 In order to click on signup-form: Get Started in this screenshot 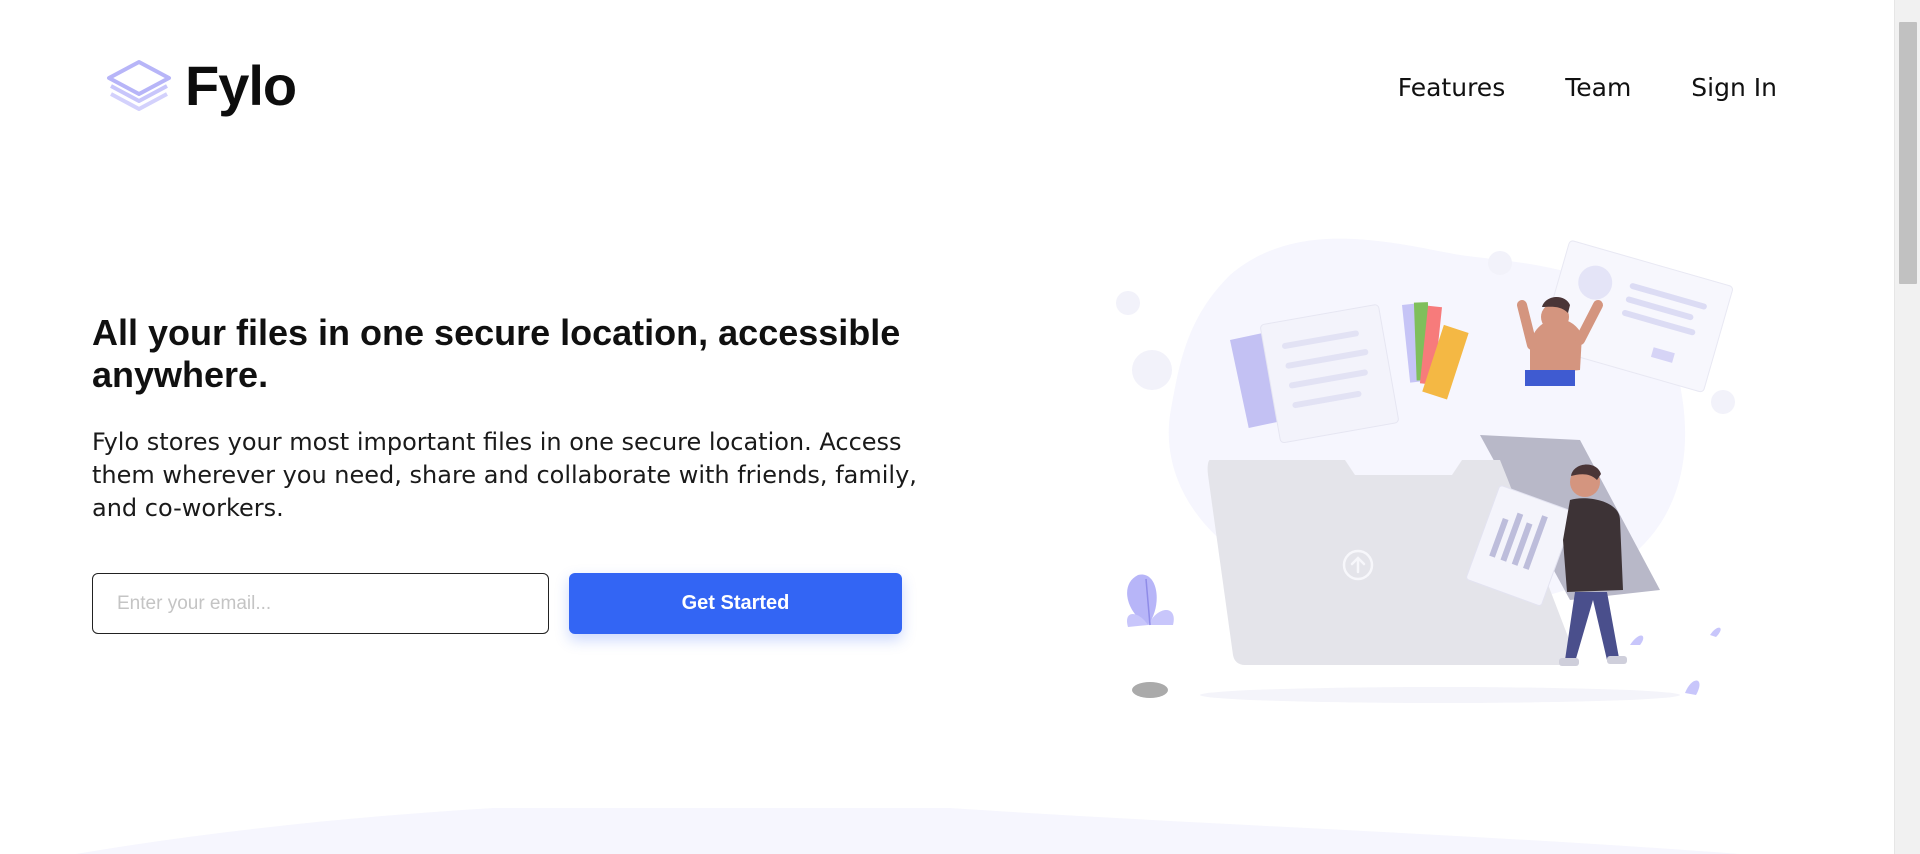, I will do `click(497, 603)`.